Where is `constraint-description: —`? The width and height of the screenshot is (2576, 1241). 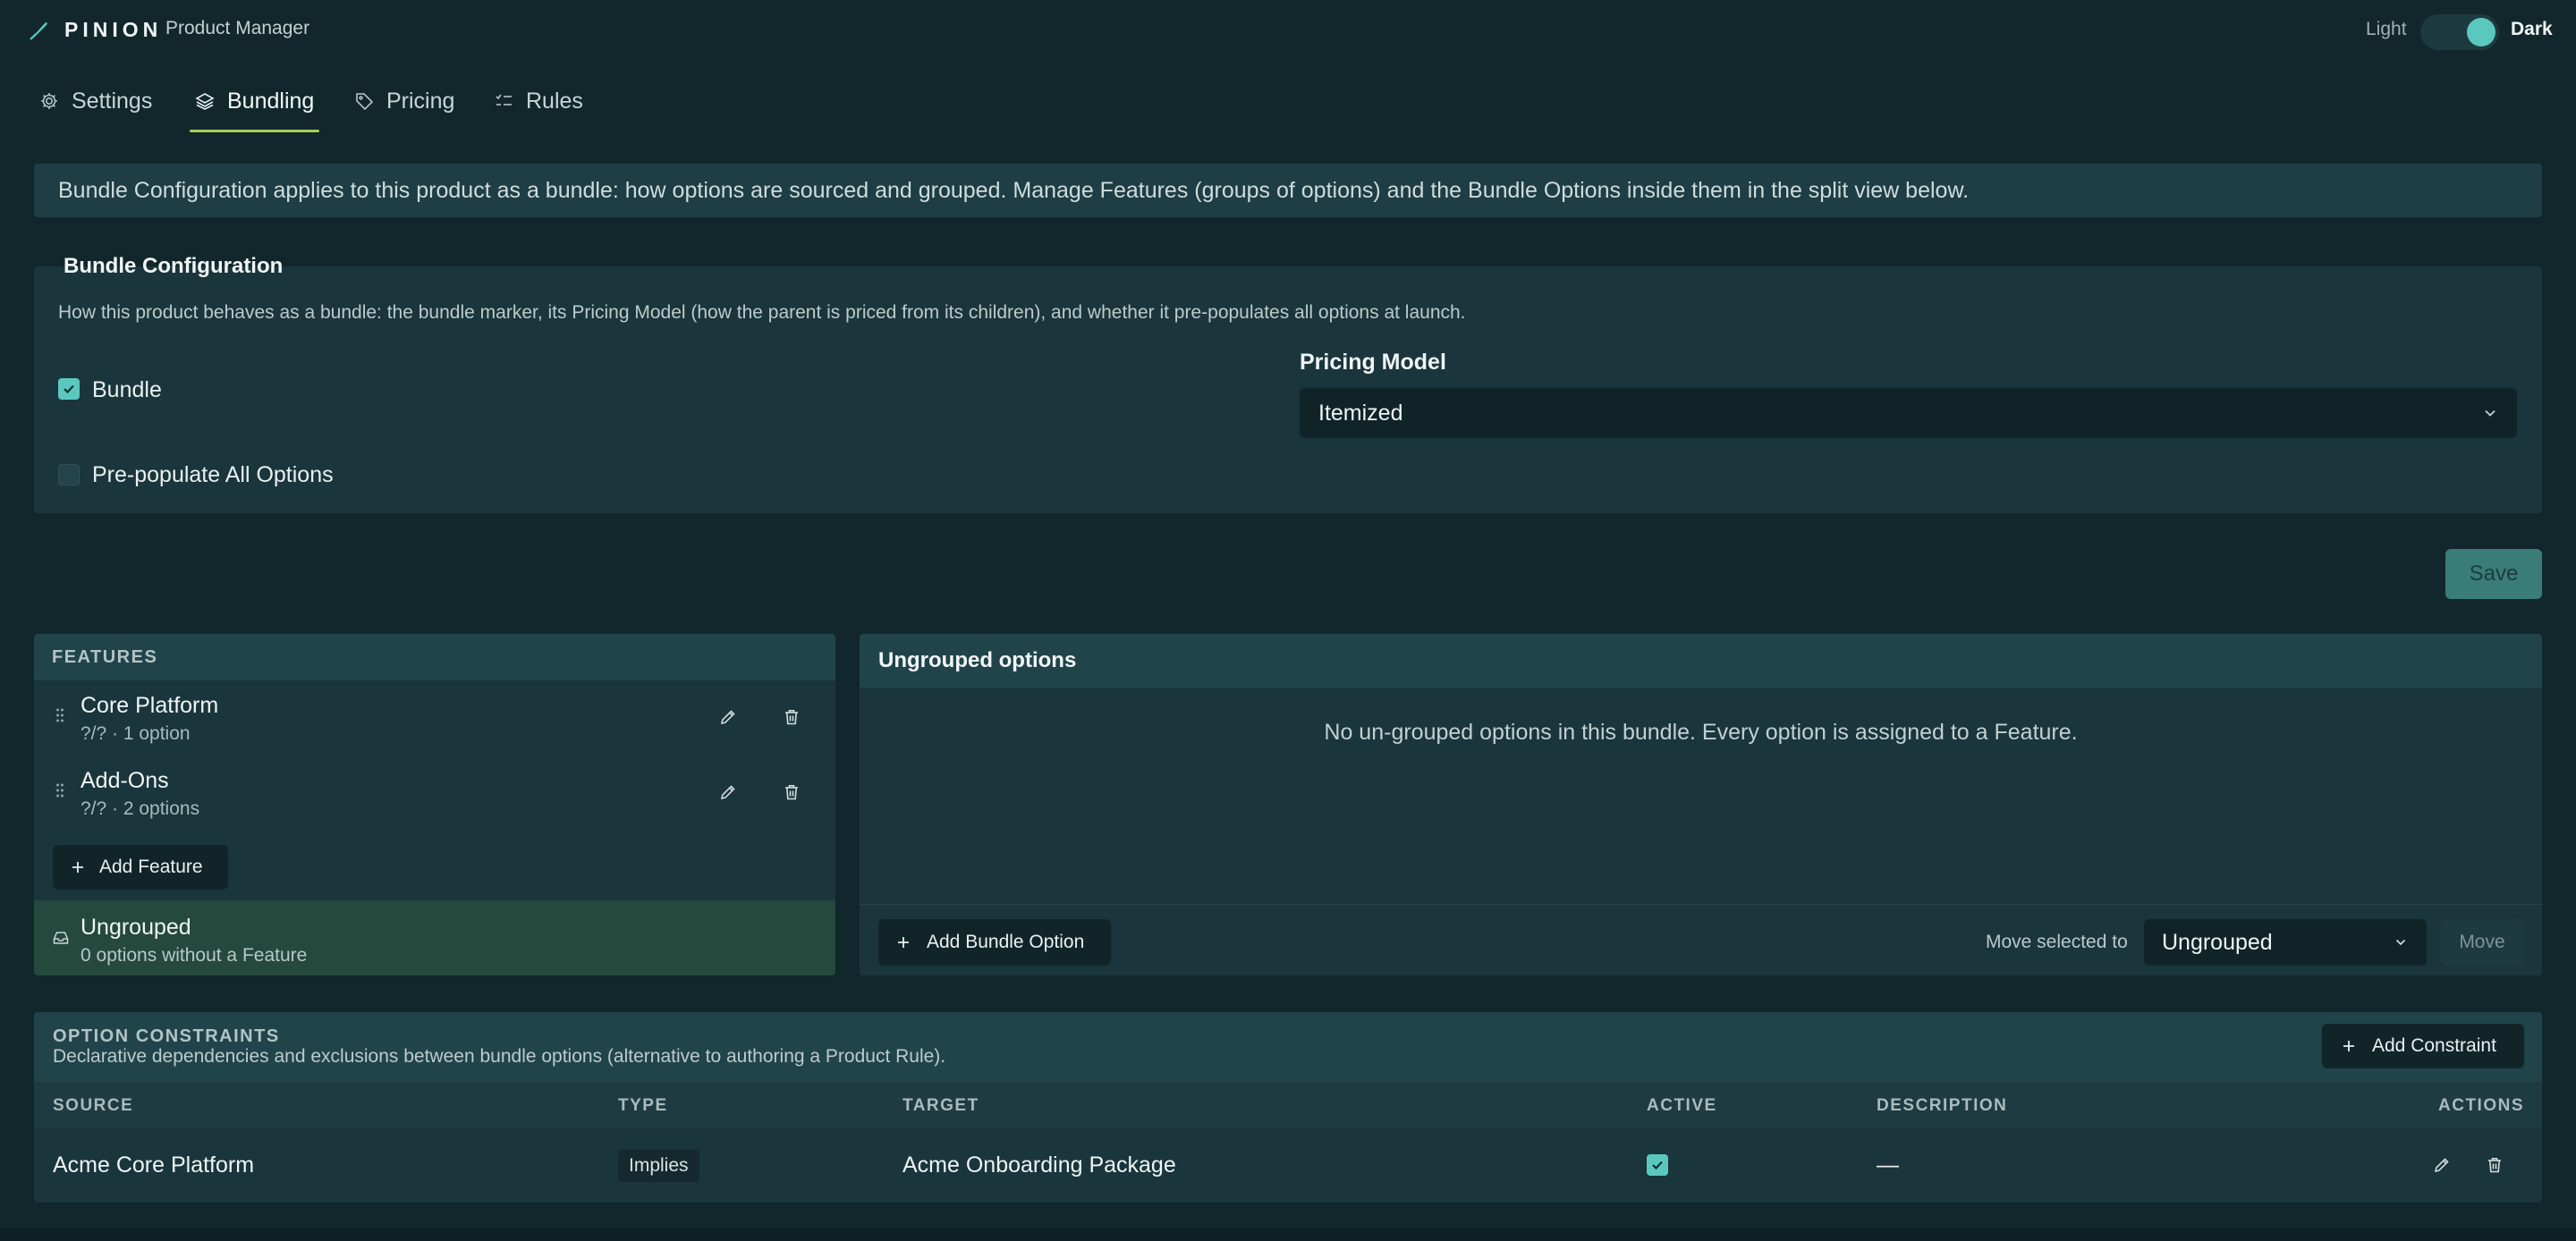 constraint-description: — is located at coordinates (1888, 1165).